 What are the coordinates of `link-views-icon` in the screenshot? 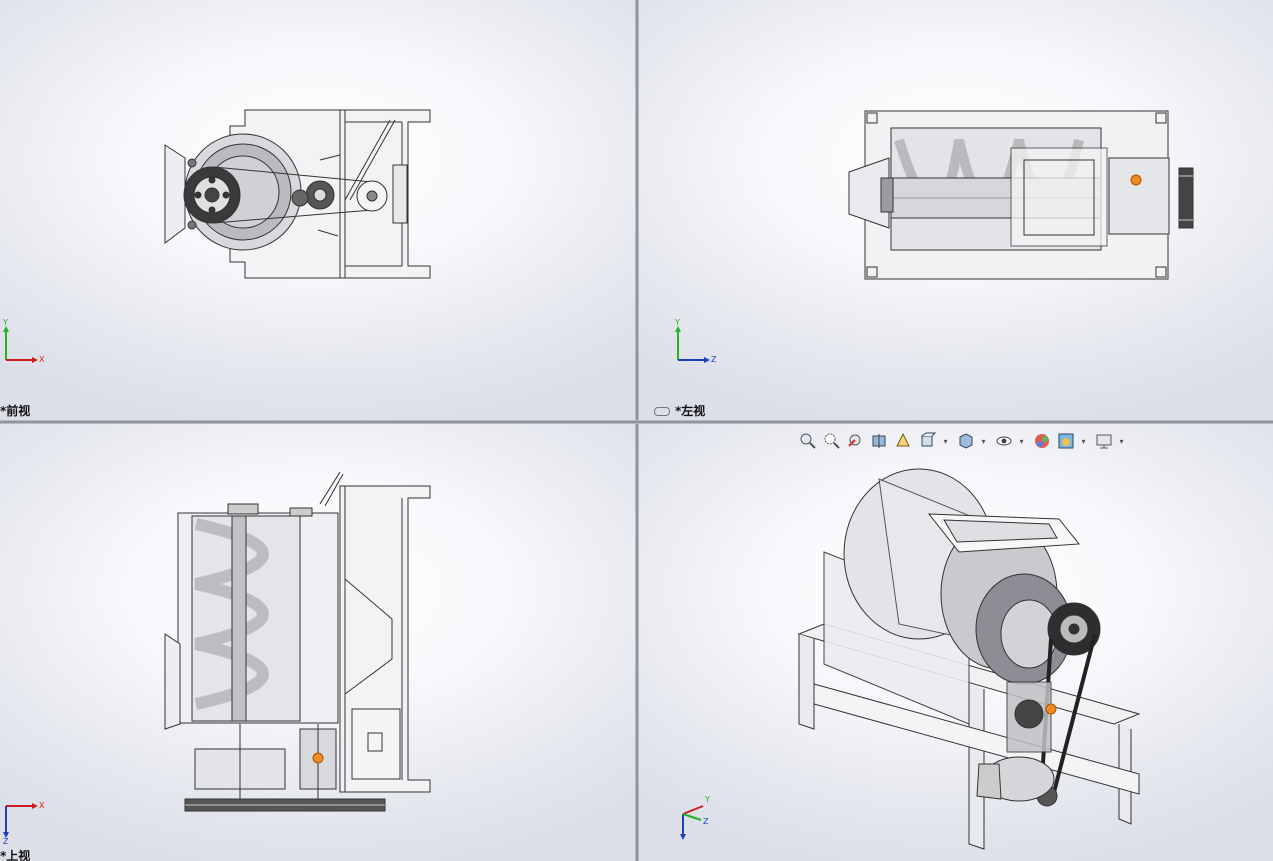 It's located at (662, 411).